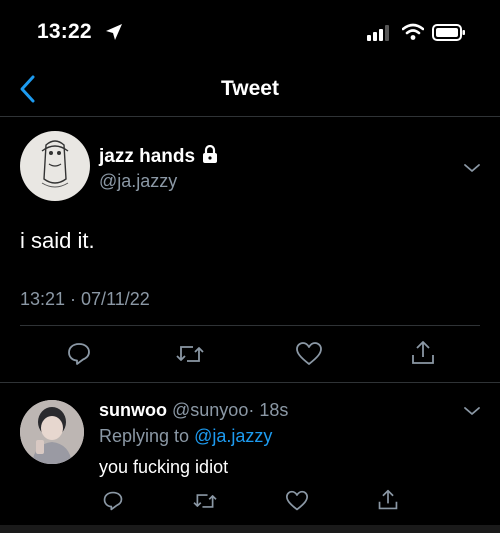 This screenshot has width=500, height=533. I want to click on reply-reply-icon, so click(113, 501).